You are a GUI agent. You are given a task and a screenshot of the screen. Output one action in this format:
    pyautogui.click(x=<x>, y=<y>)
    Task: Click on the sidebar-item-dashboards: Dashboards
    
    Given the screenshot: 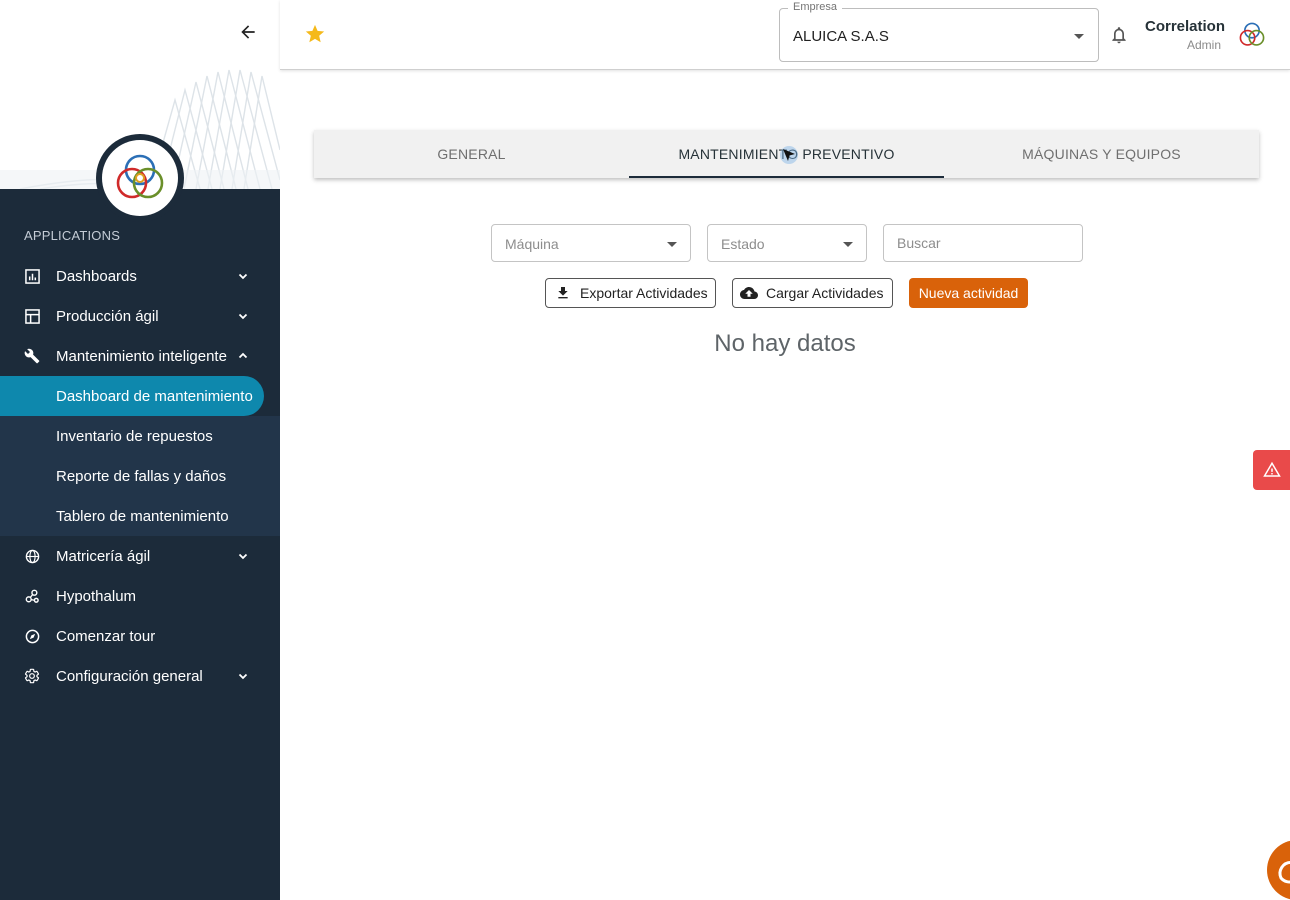 What is the action you would take?
    pyautogui.click(x=140, y=276)
    